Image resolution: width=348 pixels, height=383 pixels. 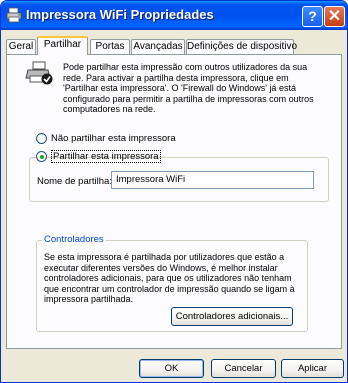 What do you see at coordinates (312, 368) in the screenshot?
I see `apply-button: Aplicar` at bounding box center [312, 368].